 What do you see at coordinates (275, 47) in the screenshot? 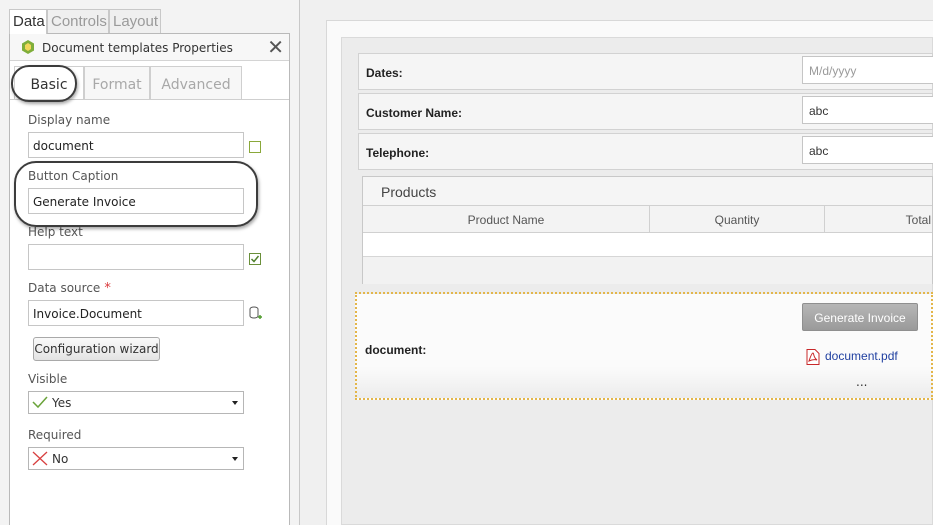
I see `close-icon: ✕` at bounding box center [275, 47].